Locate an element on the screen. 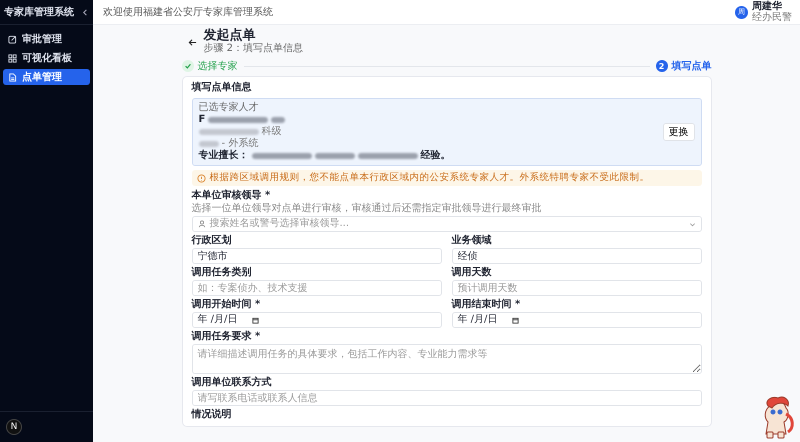 This screenshot has height=442, width=800. field-label: 行政区划 is located at coordinates (212, 241).